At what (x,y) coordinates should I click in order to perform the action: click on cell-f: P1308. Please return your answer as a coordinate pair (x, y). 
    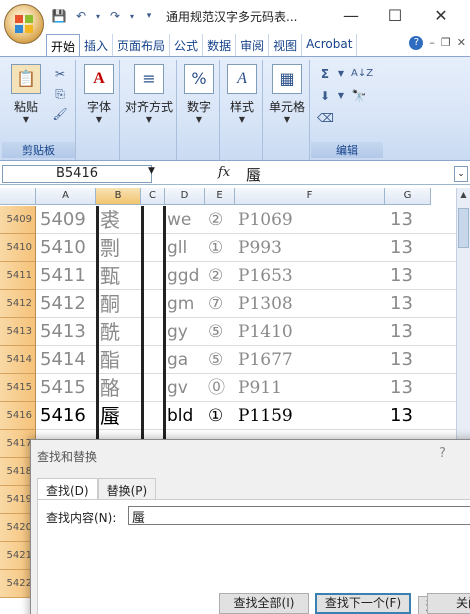
    Looking at the image, I should click on (311, 304).